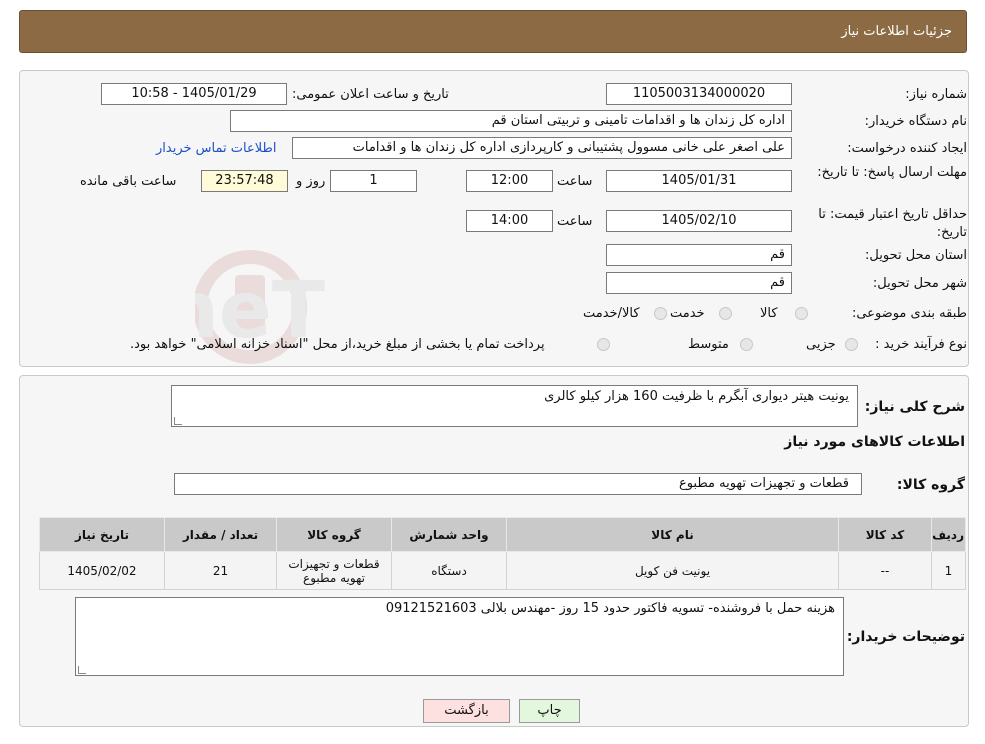 This screenshot has width=985, height=744. What do you see at coordinates (449, 534) in the screenshot?
I see `col-unit: واحد شمارش` at bounding box center [449, 534].